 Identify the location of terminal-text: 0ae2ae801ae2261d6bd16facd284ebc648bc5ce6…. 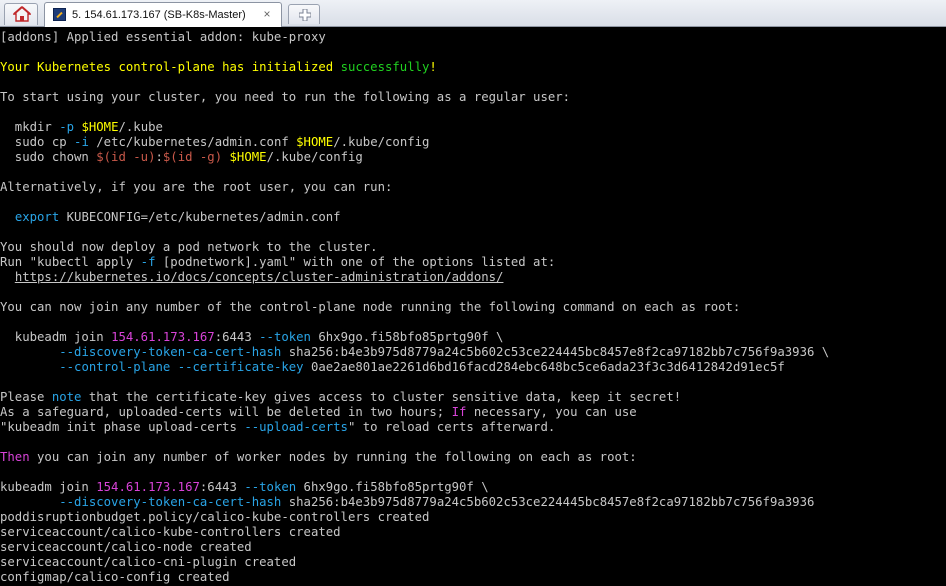
(544, 367).